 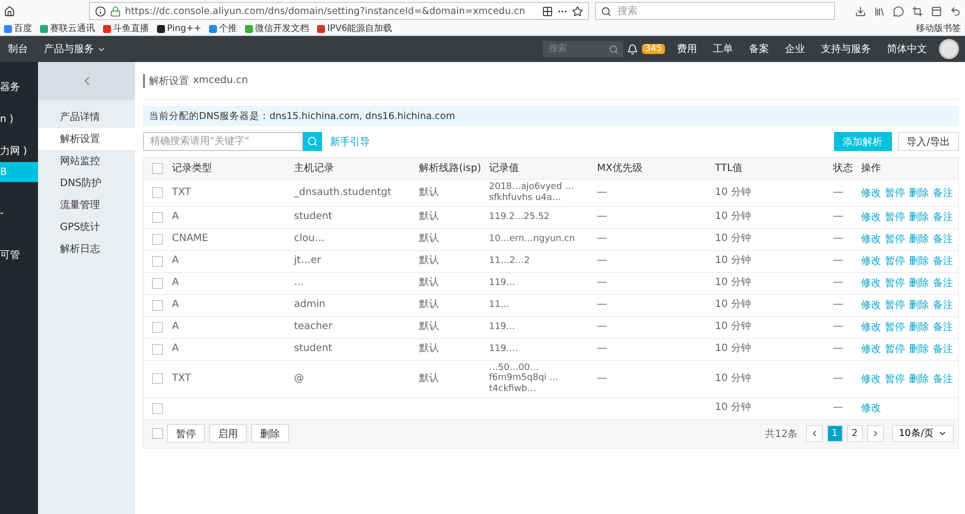 What do you see at coordinates (179, 29) in the screenshot?
I see `bookmark-link: Ping++` at bounding box center [179, 29].